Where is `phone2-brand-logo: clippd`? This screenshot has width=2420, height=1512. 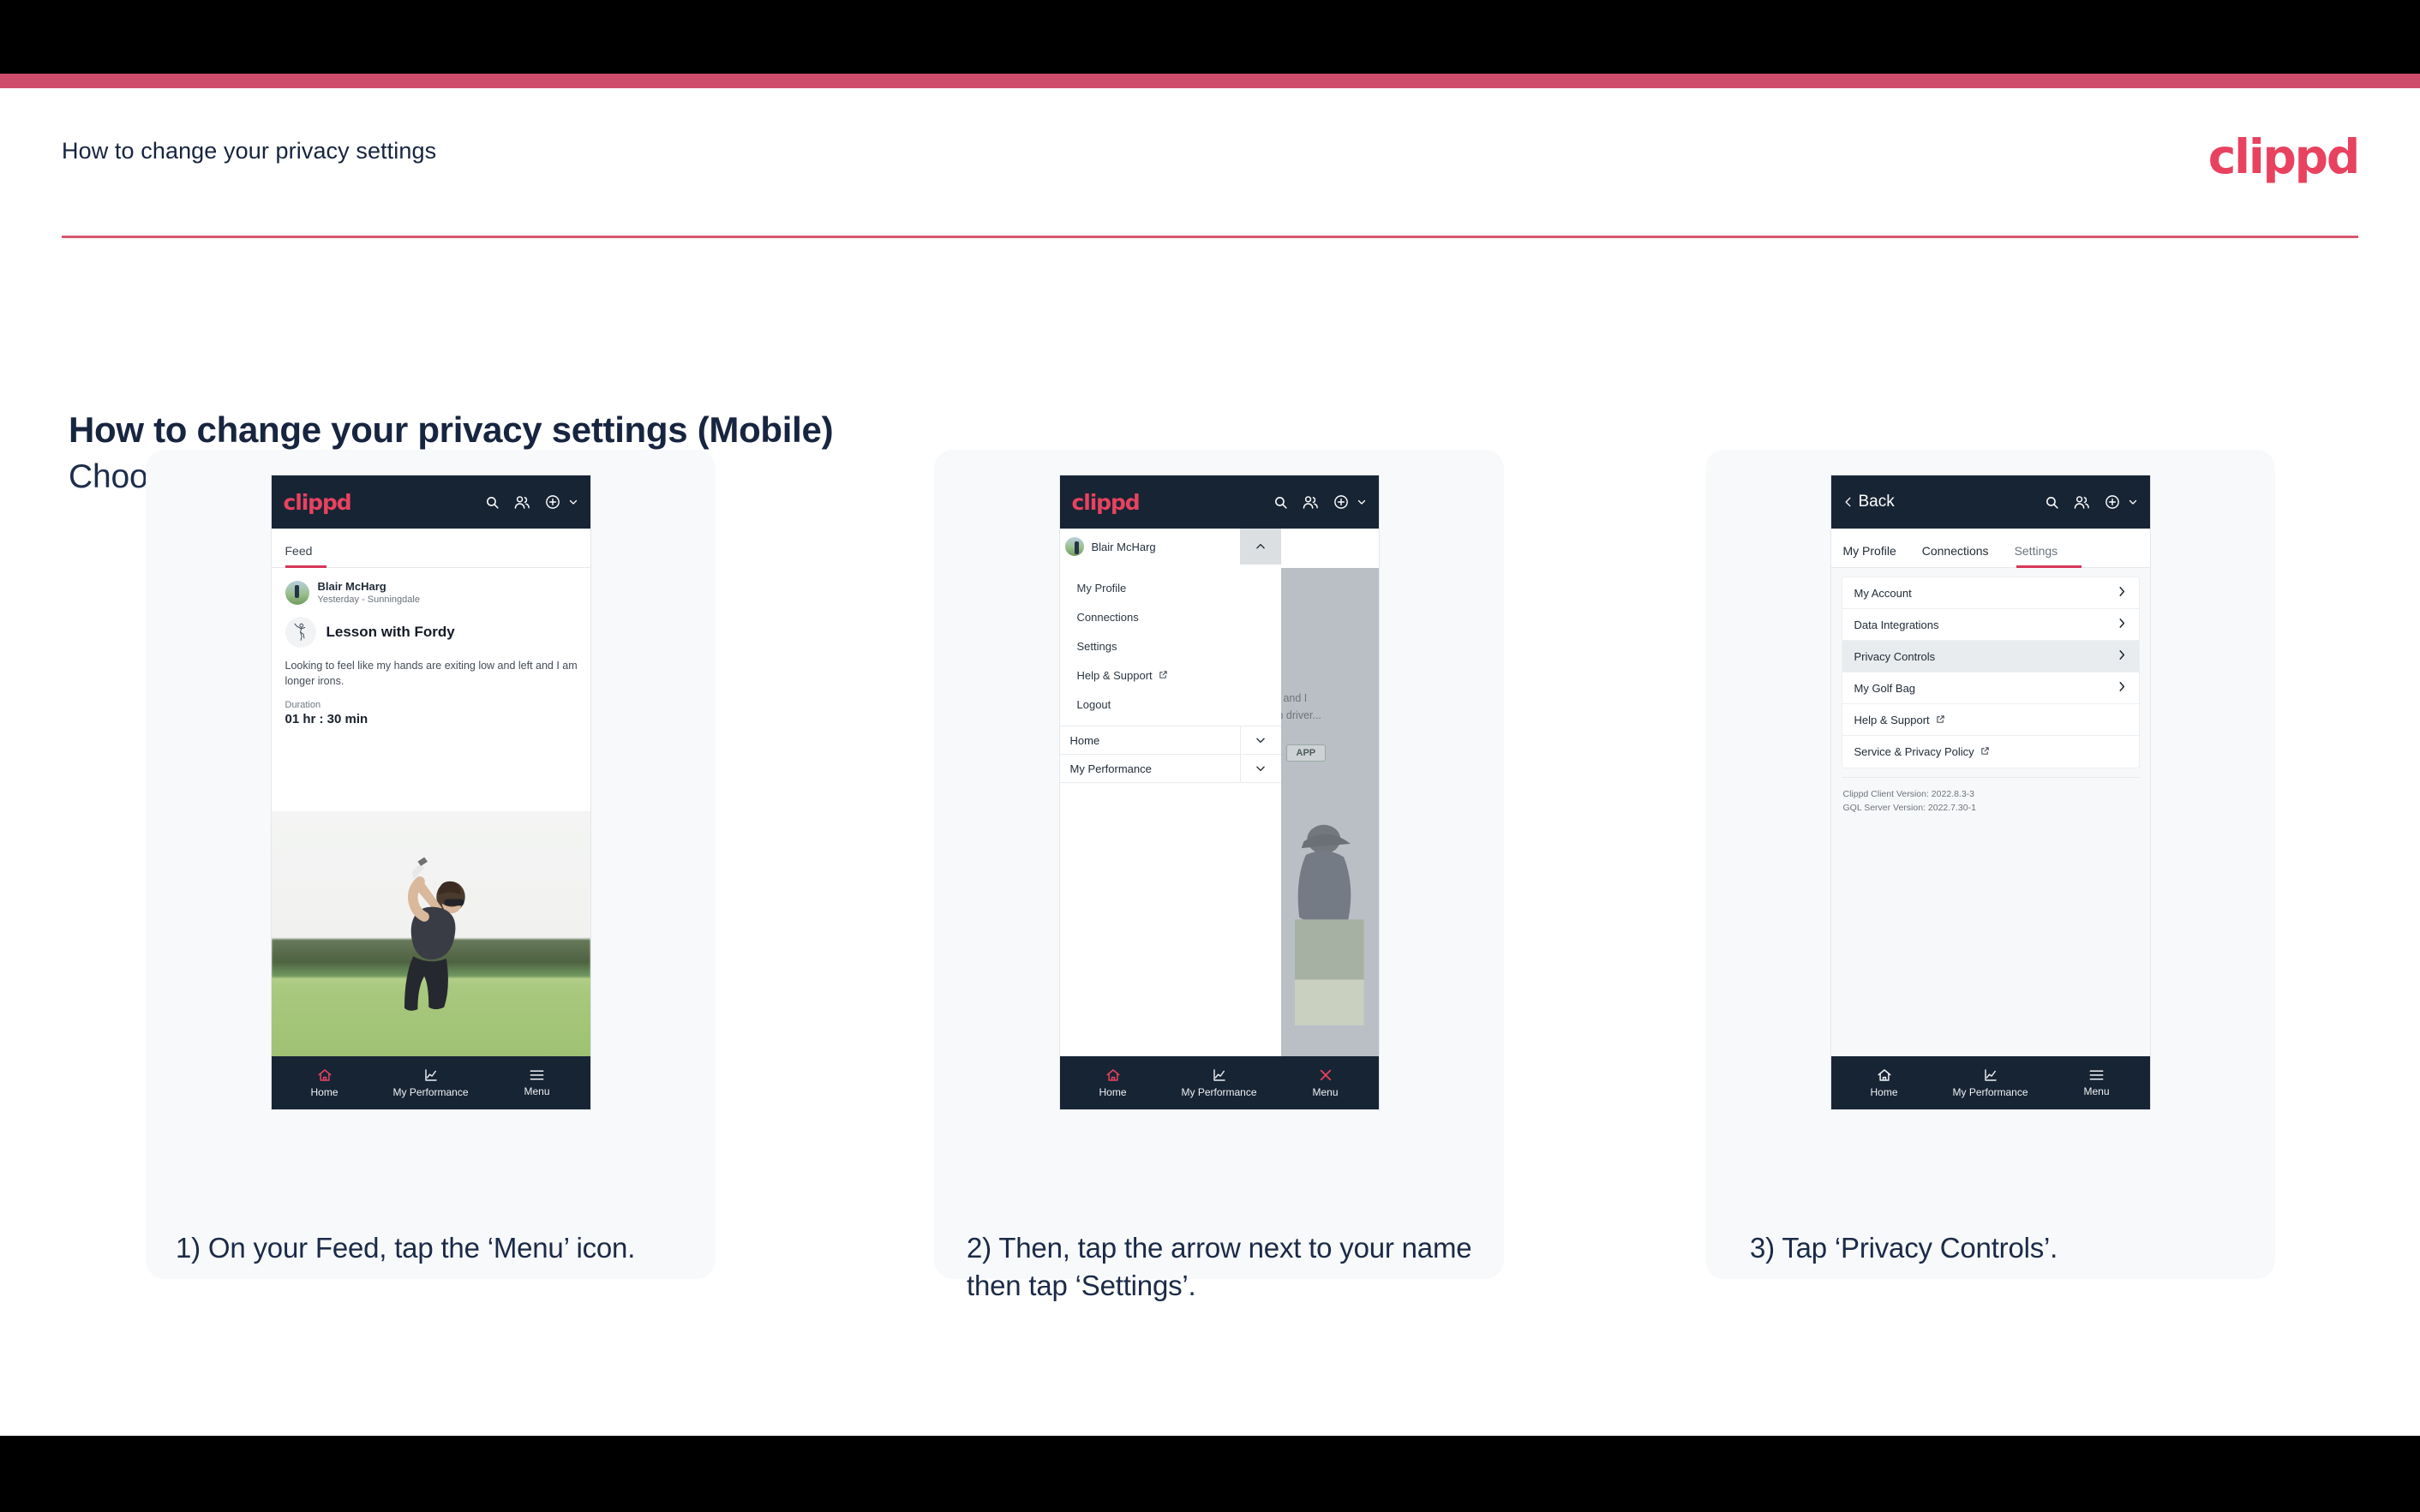 phone2-brand-logo: clippd is located at coordinates (1106, 502).